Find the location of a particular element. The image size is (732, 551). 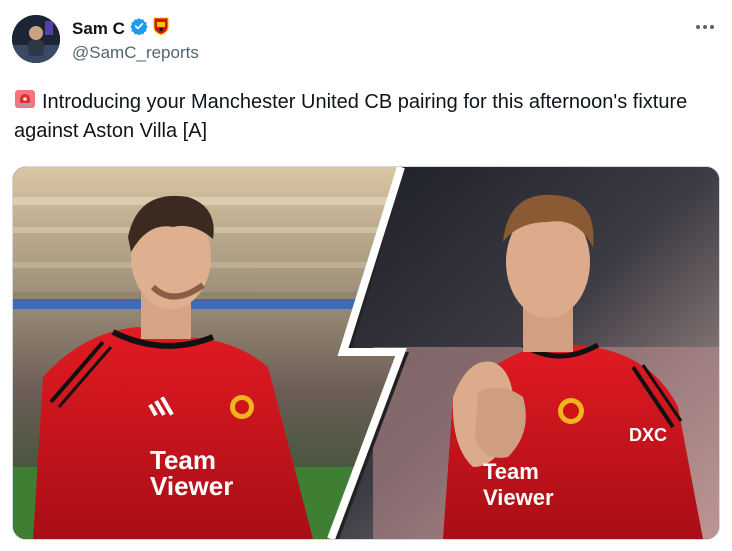

avatar-photo is located at coordinates (36, 39).